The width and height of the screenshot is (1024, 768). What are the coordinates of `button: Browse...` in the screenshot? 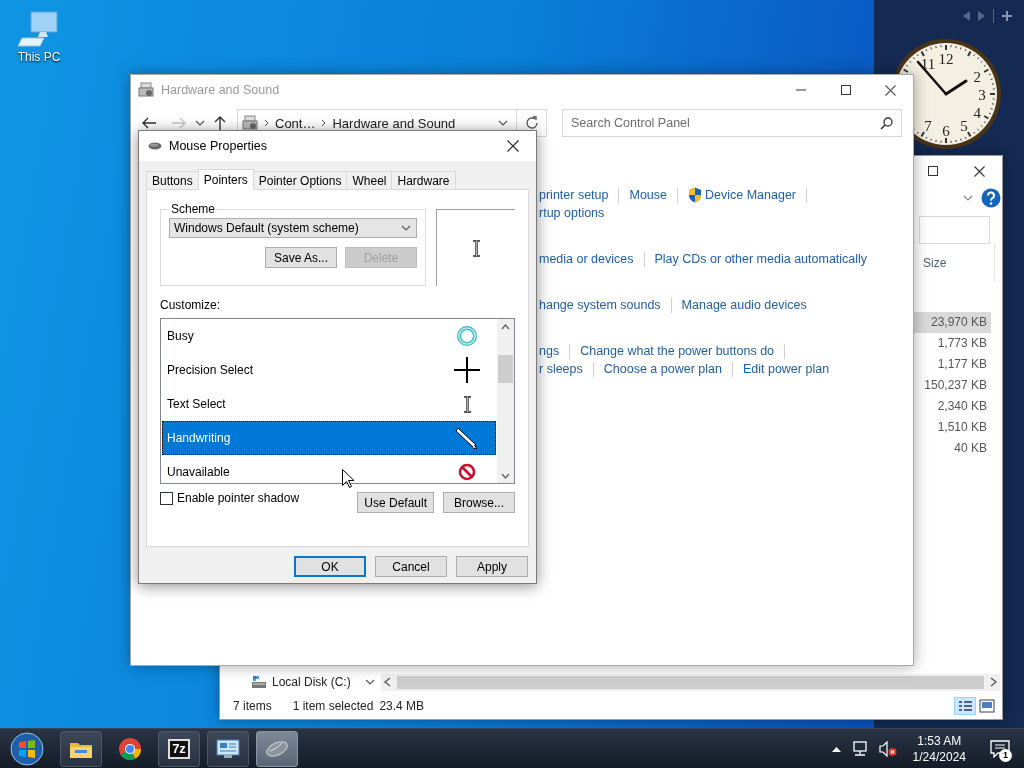 It's located at (479, 502).